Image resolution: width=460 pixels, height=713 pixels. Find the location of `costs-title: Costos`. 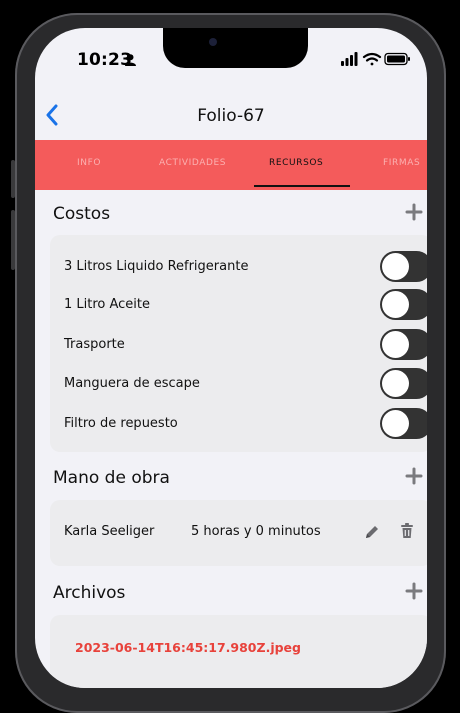

costs-title: Costos is located at coordinates (82, 214).